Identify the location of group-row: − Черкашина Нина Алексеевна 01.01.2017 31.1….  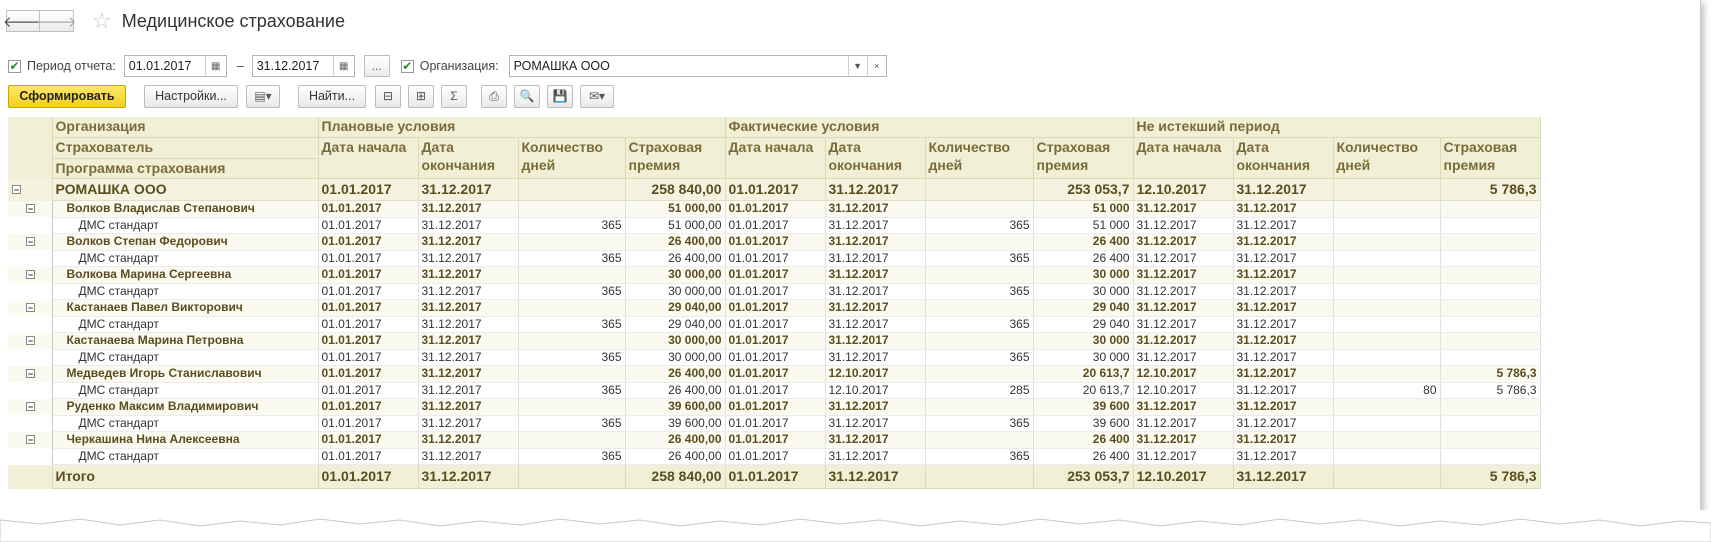
(774, 440).